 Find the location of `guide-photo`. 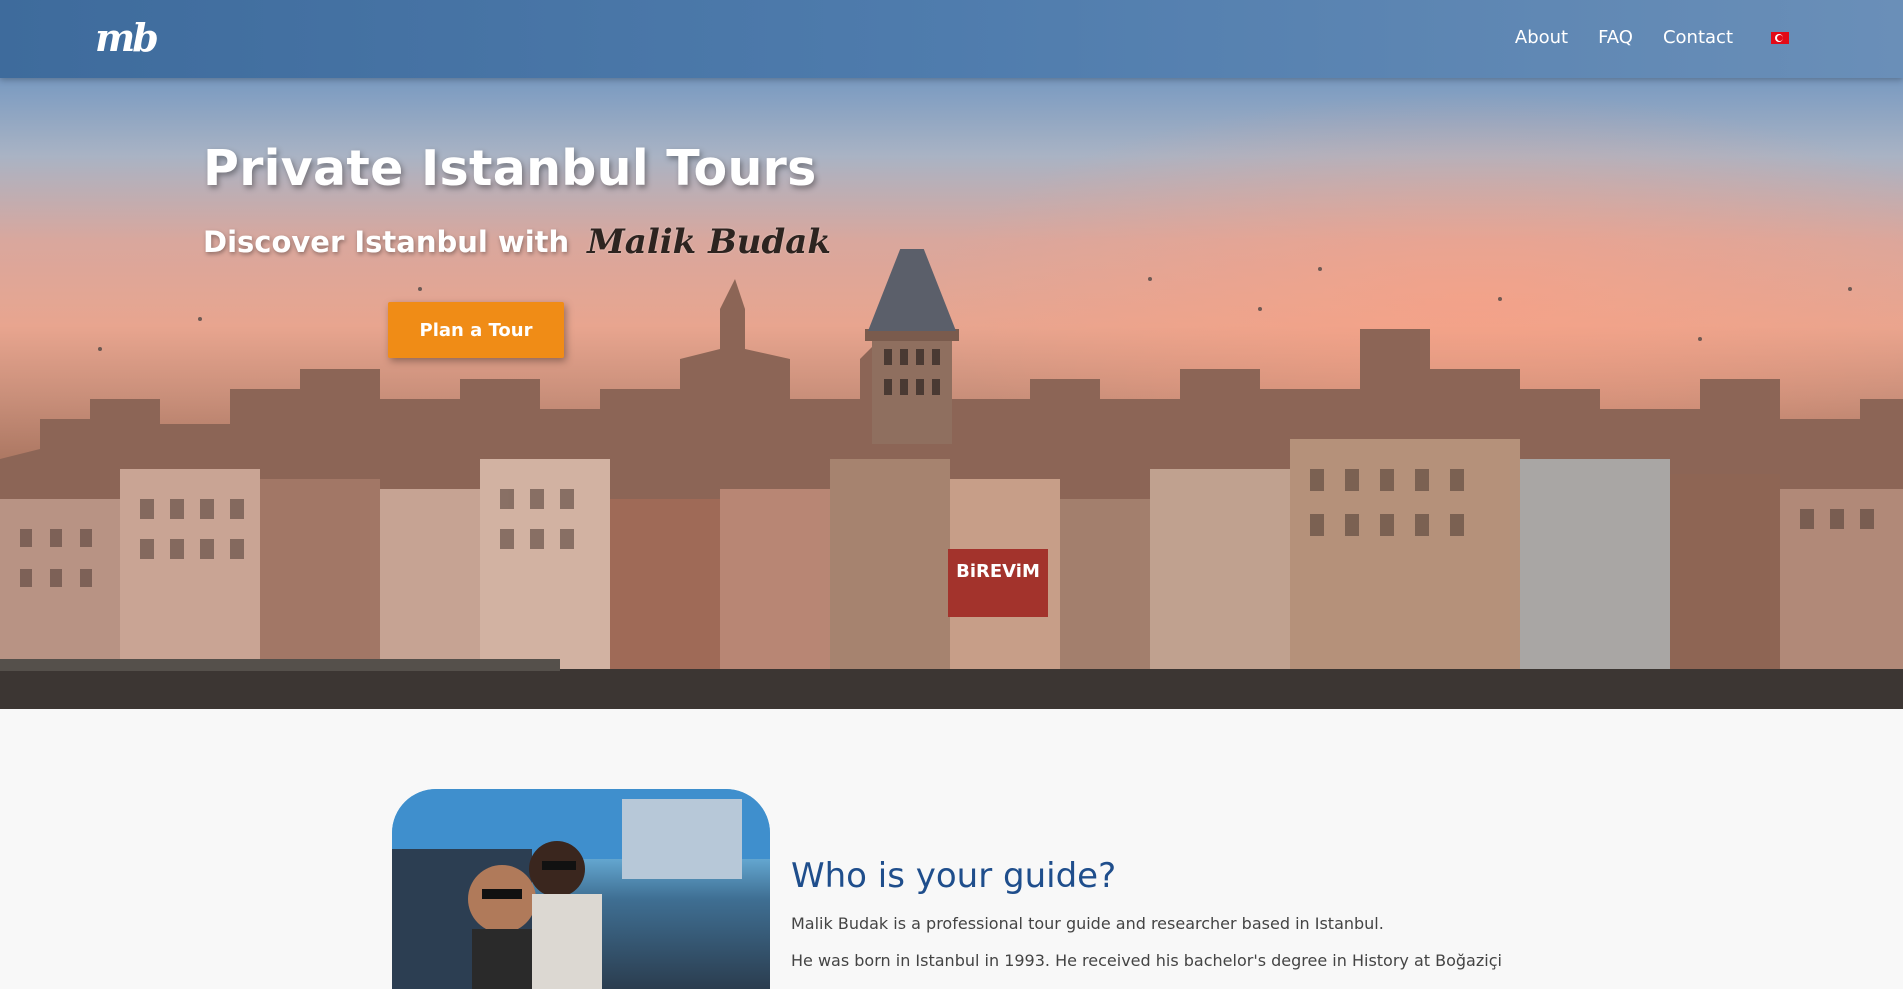

guide-photo is located at coordinates (581, 889).